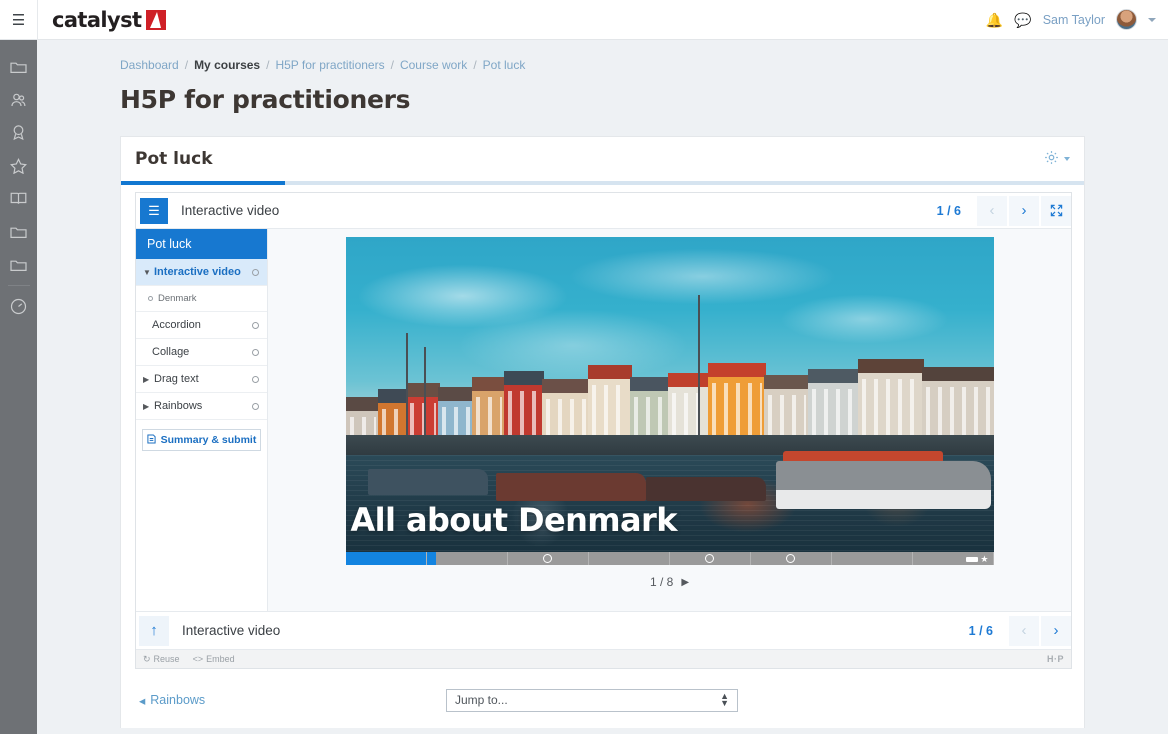  I want to click on previous-activity-label: Rainbows, so click(178, 700).